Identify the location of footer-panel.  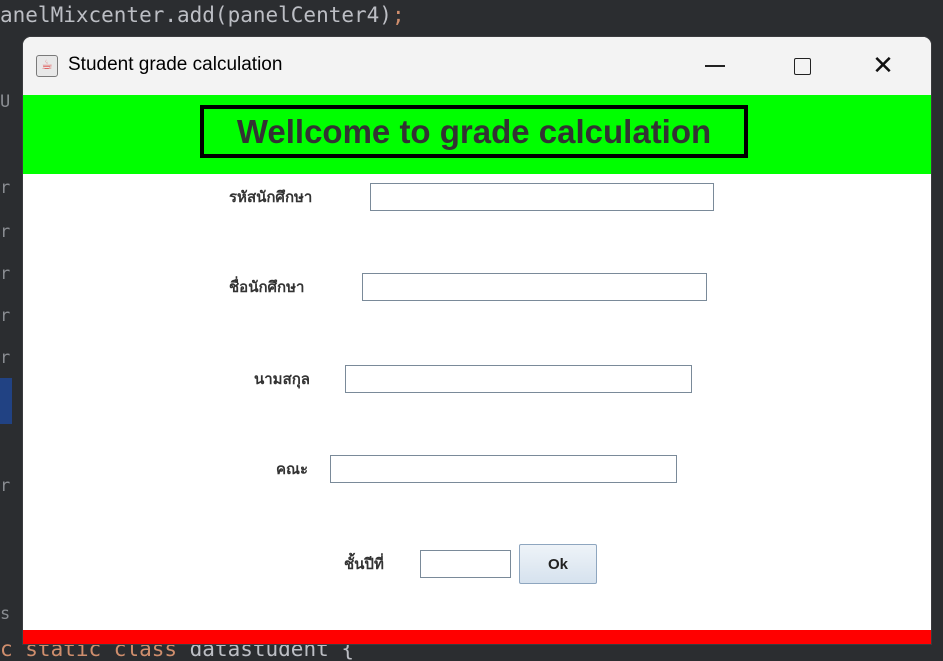
(477, 637).